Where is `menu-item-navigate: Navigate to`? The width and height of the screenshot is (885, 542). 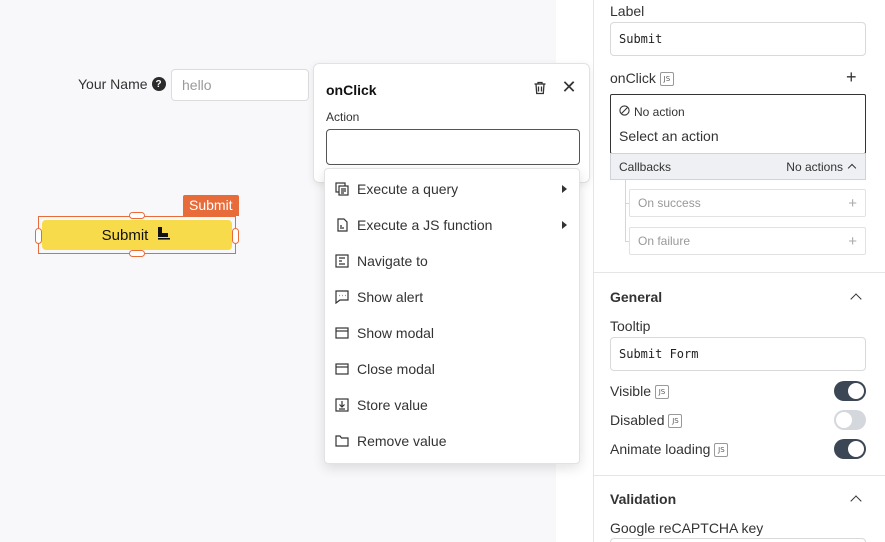
menu-item-navigate: Navigate to is located at coordinates (452, 261).